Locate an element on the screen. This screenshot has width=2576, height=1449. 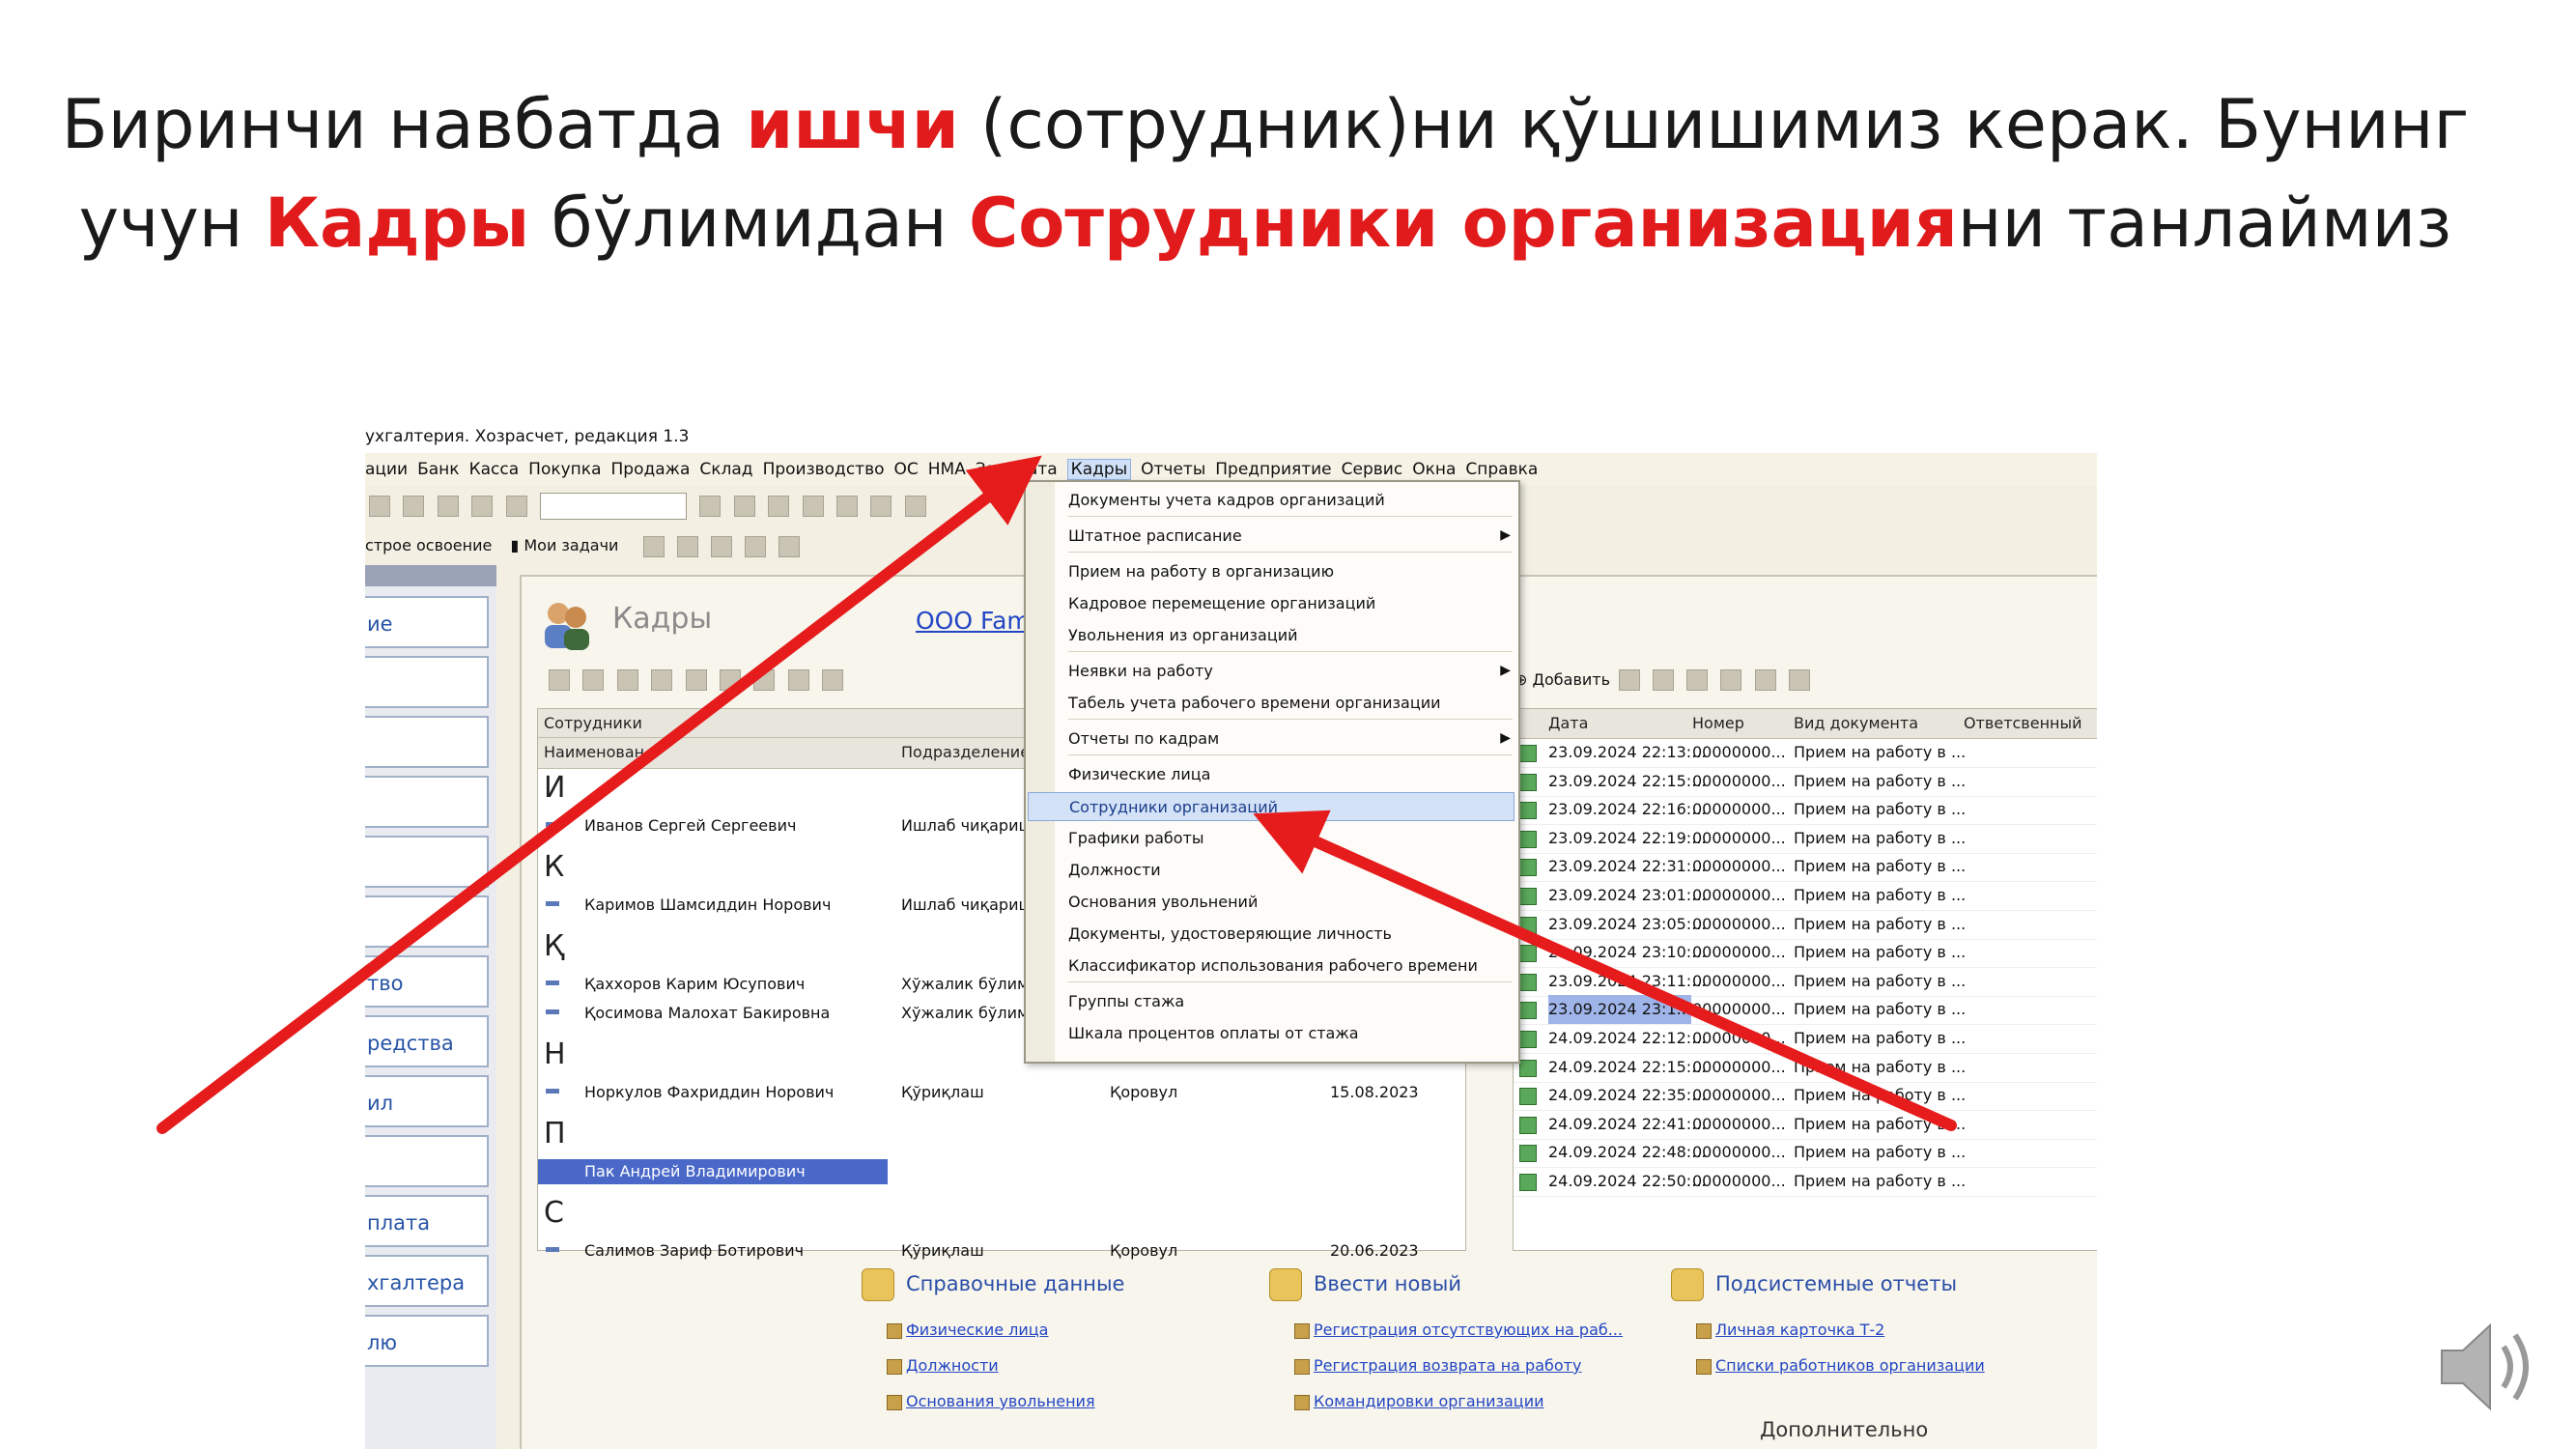
block-link: Основания увольнения is located at coordinates (1000, 1401).